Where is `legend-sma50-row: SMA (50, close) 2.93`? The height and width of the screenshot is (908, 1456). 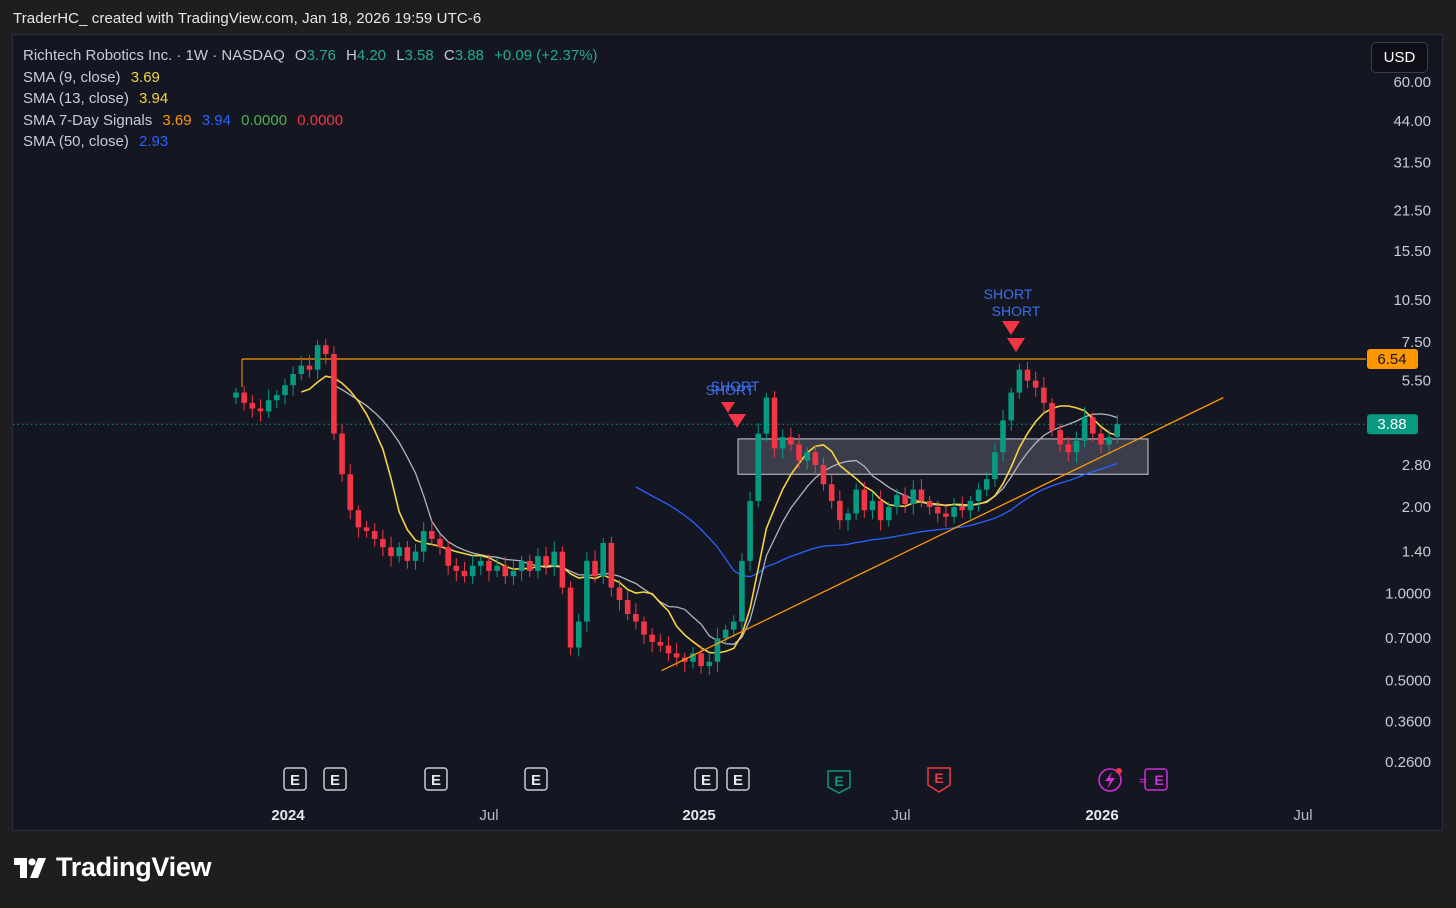 legend-sma50-row: SMA (50, close) 2.93 is located at coordinates (310, 142).